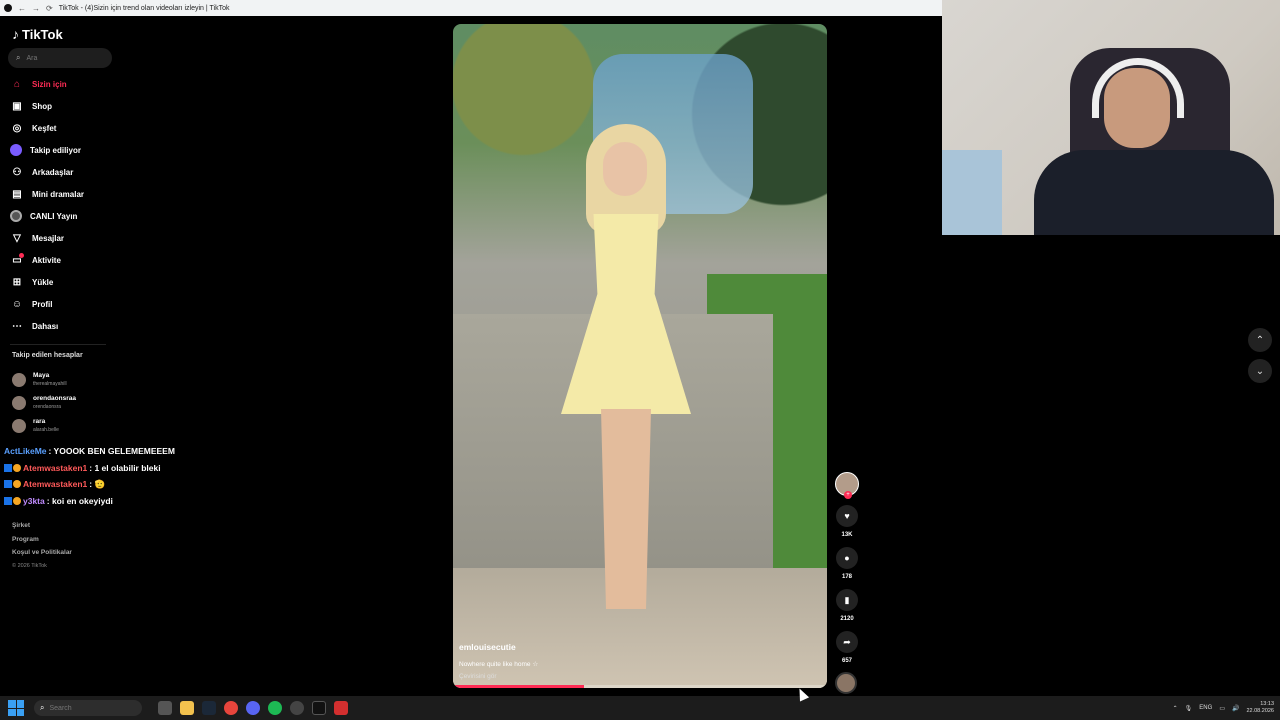  What do you see at coordinates (17, 84) in the screenshot?
I see `home-icon: ⌂` at bounding box center [17, 84].